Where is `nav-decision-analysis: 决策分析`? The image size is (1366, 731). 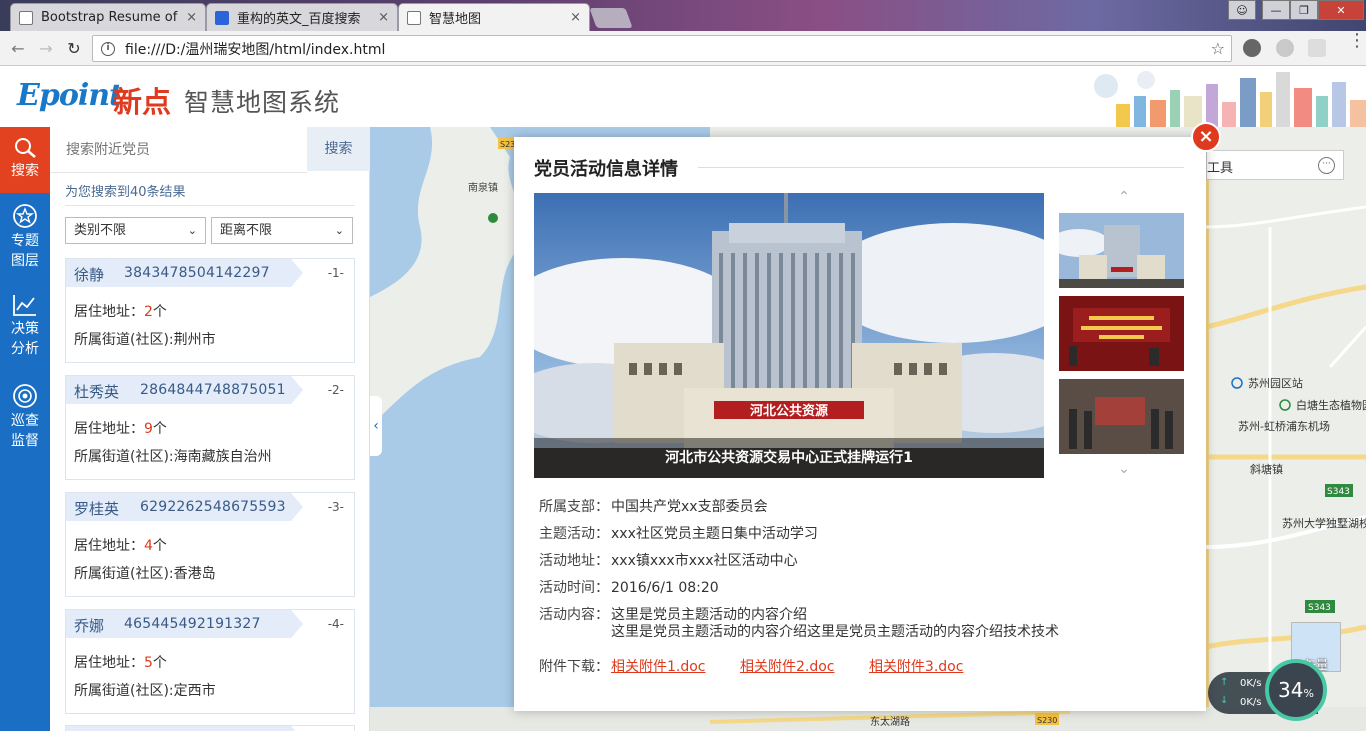 nav-decision-analysis: 决策分析 is located at coordinates (25, 326).